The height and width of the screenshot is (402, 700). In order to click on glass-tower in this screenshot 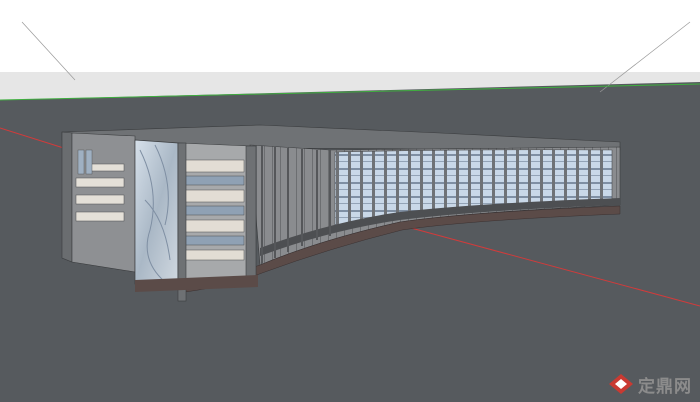, I will do `click(156, 212)`.